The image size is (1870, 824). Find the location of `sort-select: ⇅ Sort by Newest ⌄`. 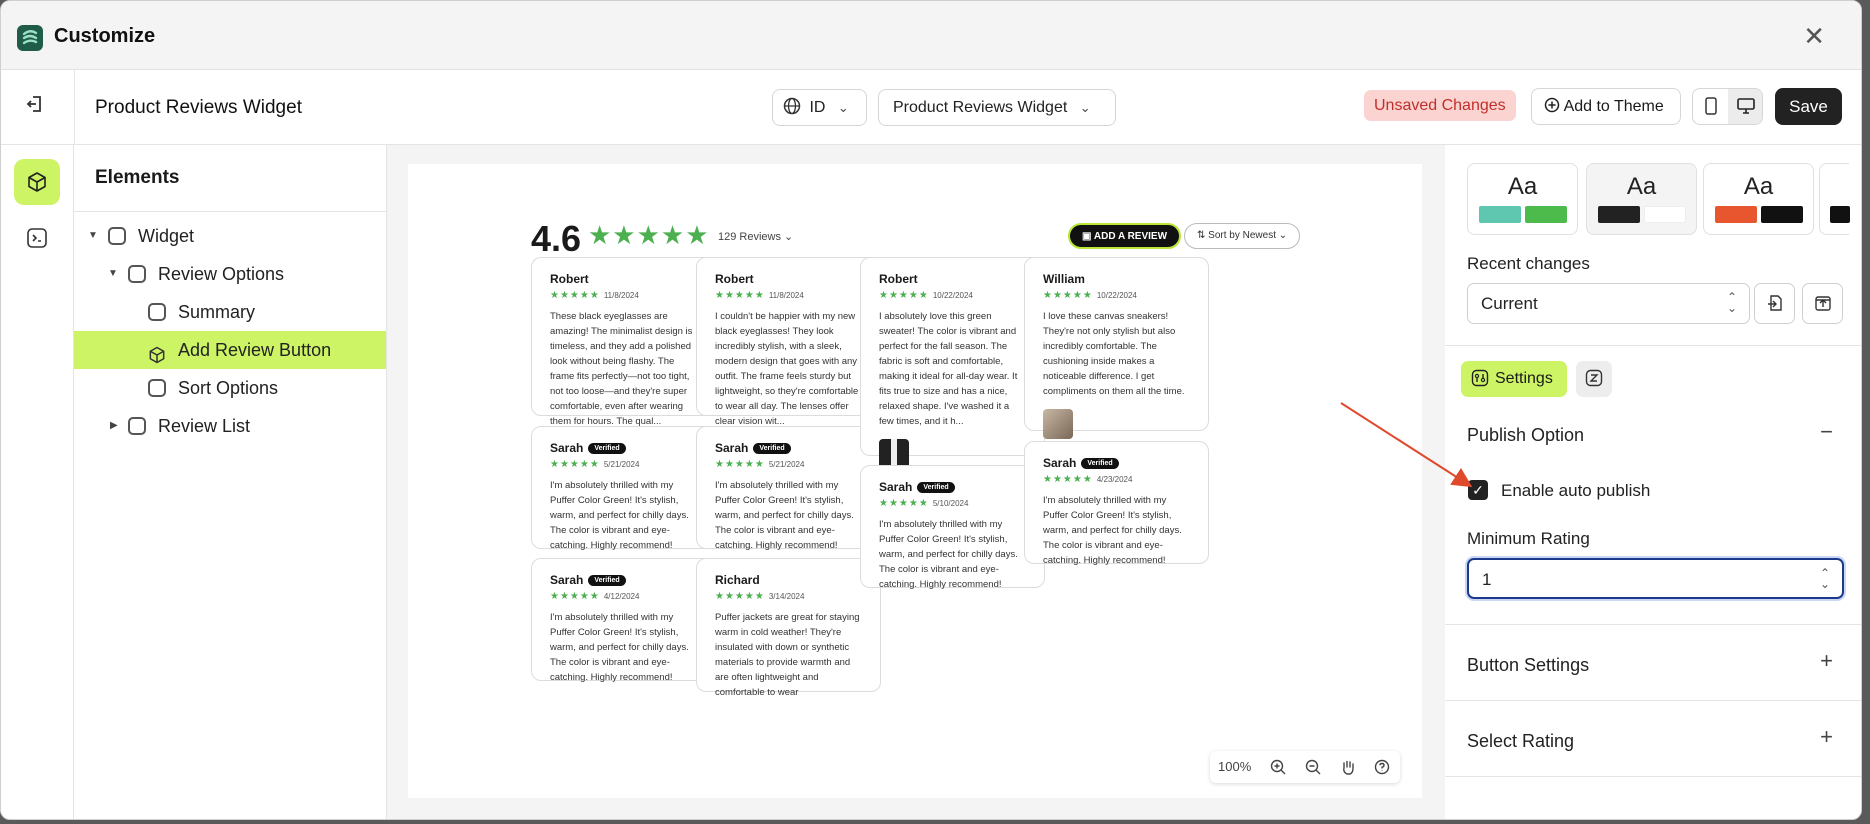

sort-select: ⇅ Sort by Newest ⌄ is located at coordinates (1242, 236).